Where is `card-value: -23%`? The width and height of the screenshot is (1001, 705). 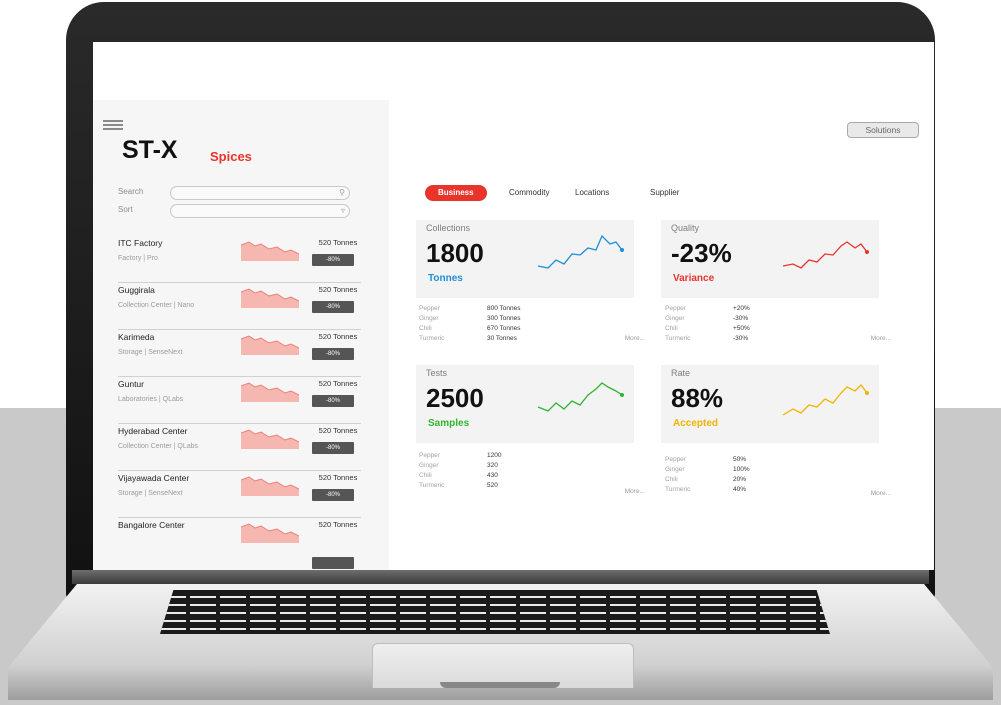 card-value: -23% is located at coordinates (701, 253).